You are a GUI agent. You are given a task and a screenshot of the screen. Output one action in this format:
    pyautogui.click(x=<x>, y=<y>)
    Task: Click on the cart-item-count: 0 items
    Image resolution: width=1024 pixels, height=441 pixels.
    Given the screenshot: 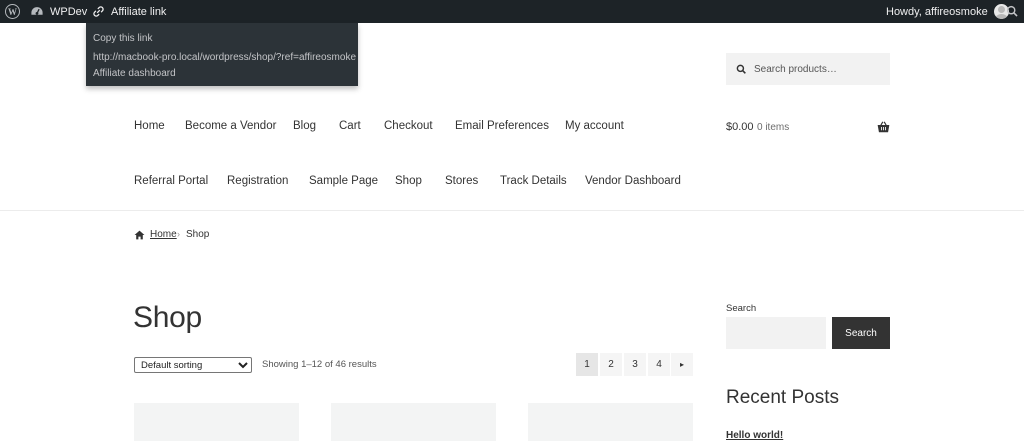 What is the action you would take?
    pyautogui.click(x=773, y=127)
    